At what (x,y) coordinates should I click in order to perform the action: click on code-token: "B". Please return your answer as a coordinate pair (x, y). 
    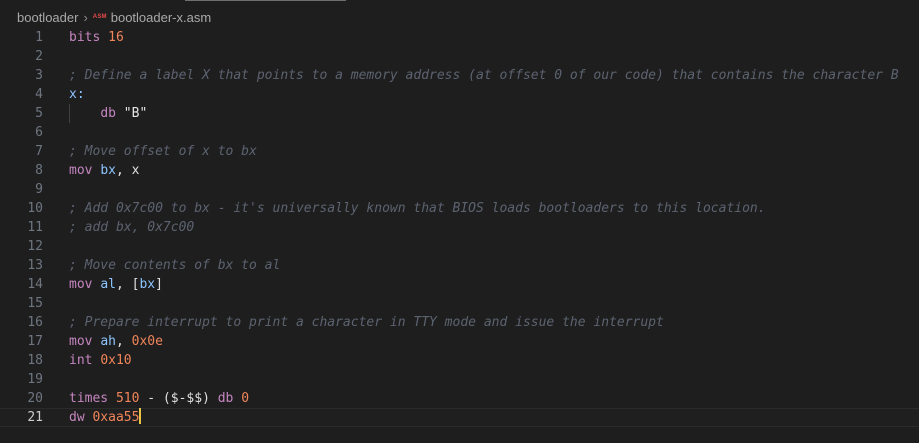
    Looking at the image, I should click on (135, 113).